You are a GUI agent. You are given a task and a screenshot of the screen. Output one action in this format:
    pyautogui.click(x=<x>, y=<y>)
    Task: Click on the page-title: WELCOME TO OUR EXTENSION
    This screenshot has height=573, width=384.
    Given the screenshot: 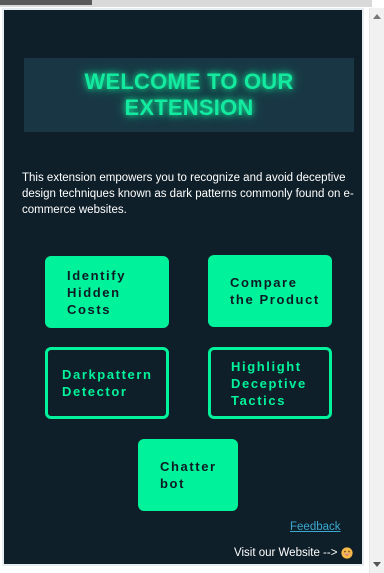 What is the action you would take?
    pyautogui.click(x=189, y=94)
    